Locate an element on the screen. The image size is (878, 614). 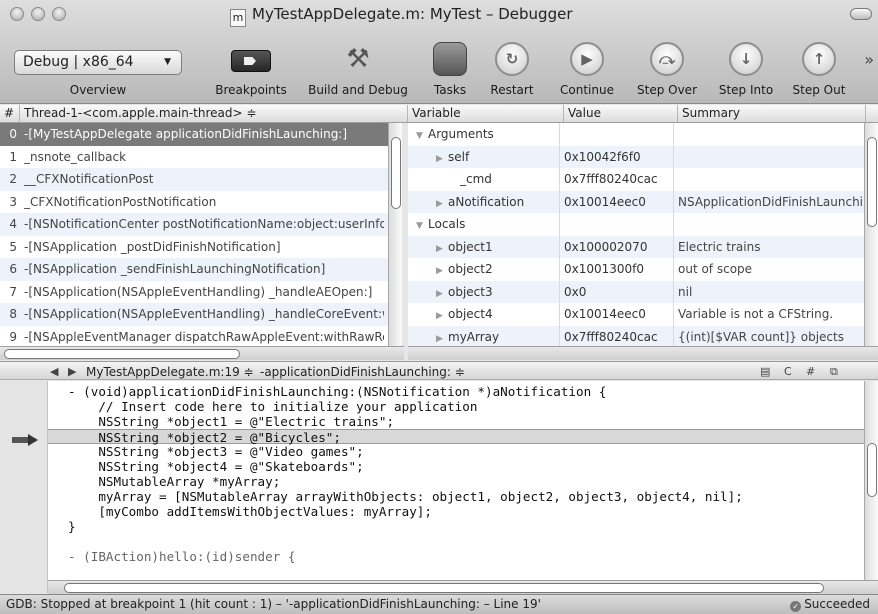
variable-row: _cmd 0x7fff80240cac is located at coordinates (636, 179).